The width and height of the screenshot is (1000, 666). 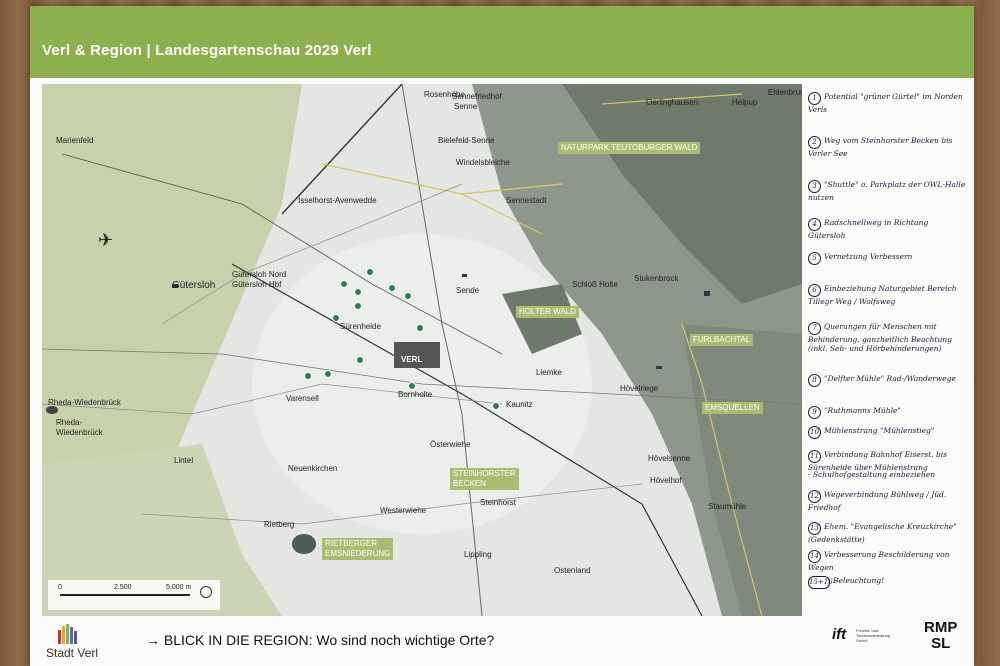 I want to click on north-arrow-icon, so click(x=206, y=592).